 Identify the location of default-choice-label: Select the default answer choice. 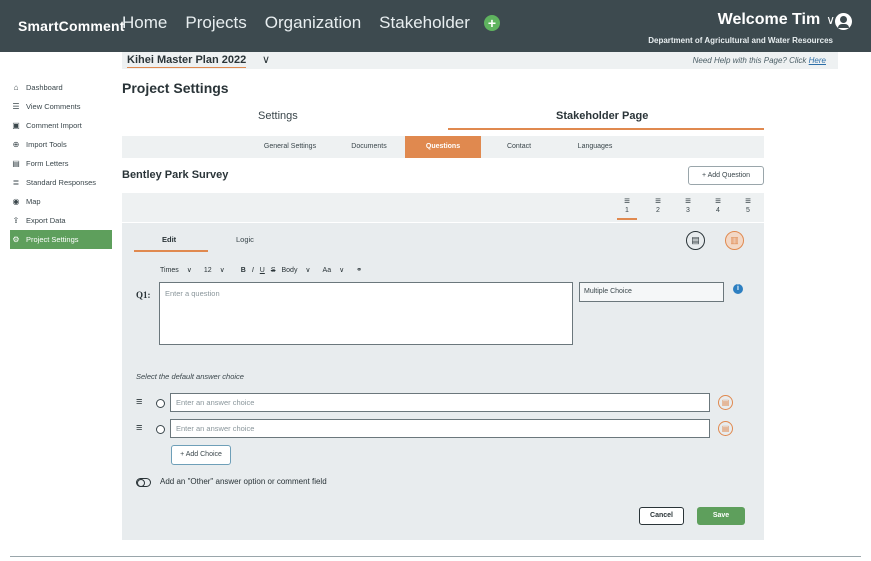
(190, 376).